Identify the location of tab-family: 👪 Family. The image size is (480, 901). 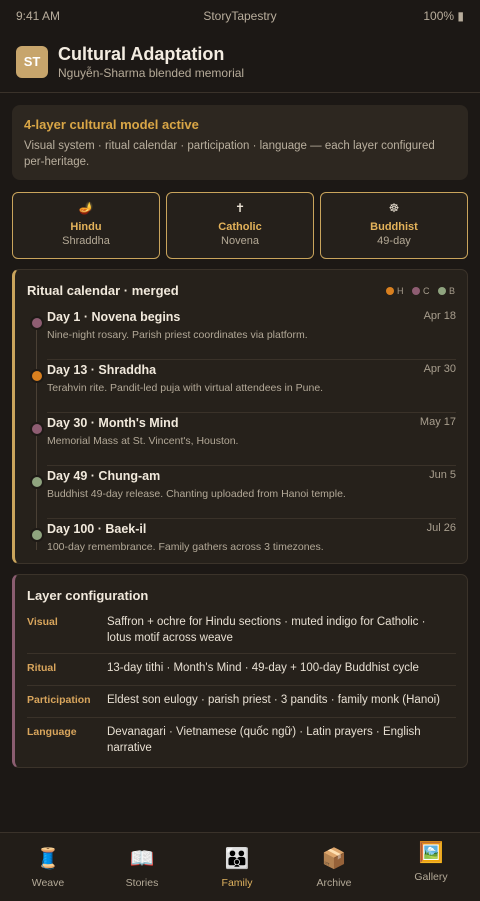
(237, 867).